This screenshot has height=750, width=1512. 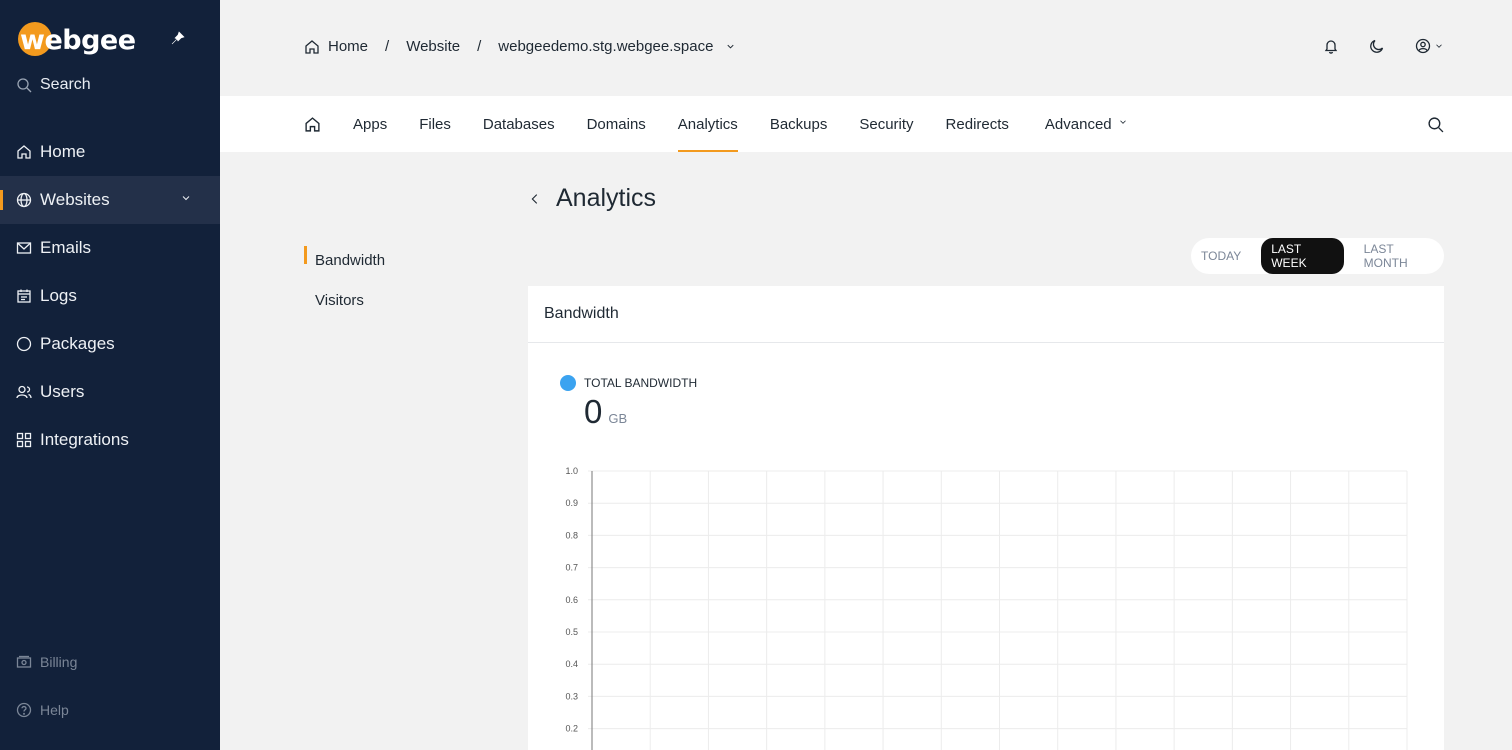 I want to click on sidebar-item-users: Users, so click(x=110, y=392).